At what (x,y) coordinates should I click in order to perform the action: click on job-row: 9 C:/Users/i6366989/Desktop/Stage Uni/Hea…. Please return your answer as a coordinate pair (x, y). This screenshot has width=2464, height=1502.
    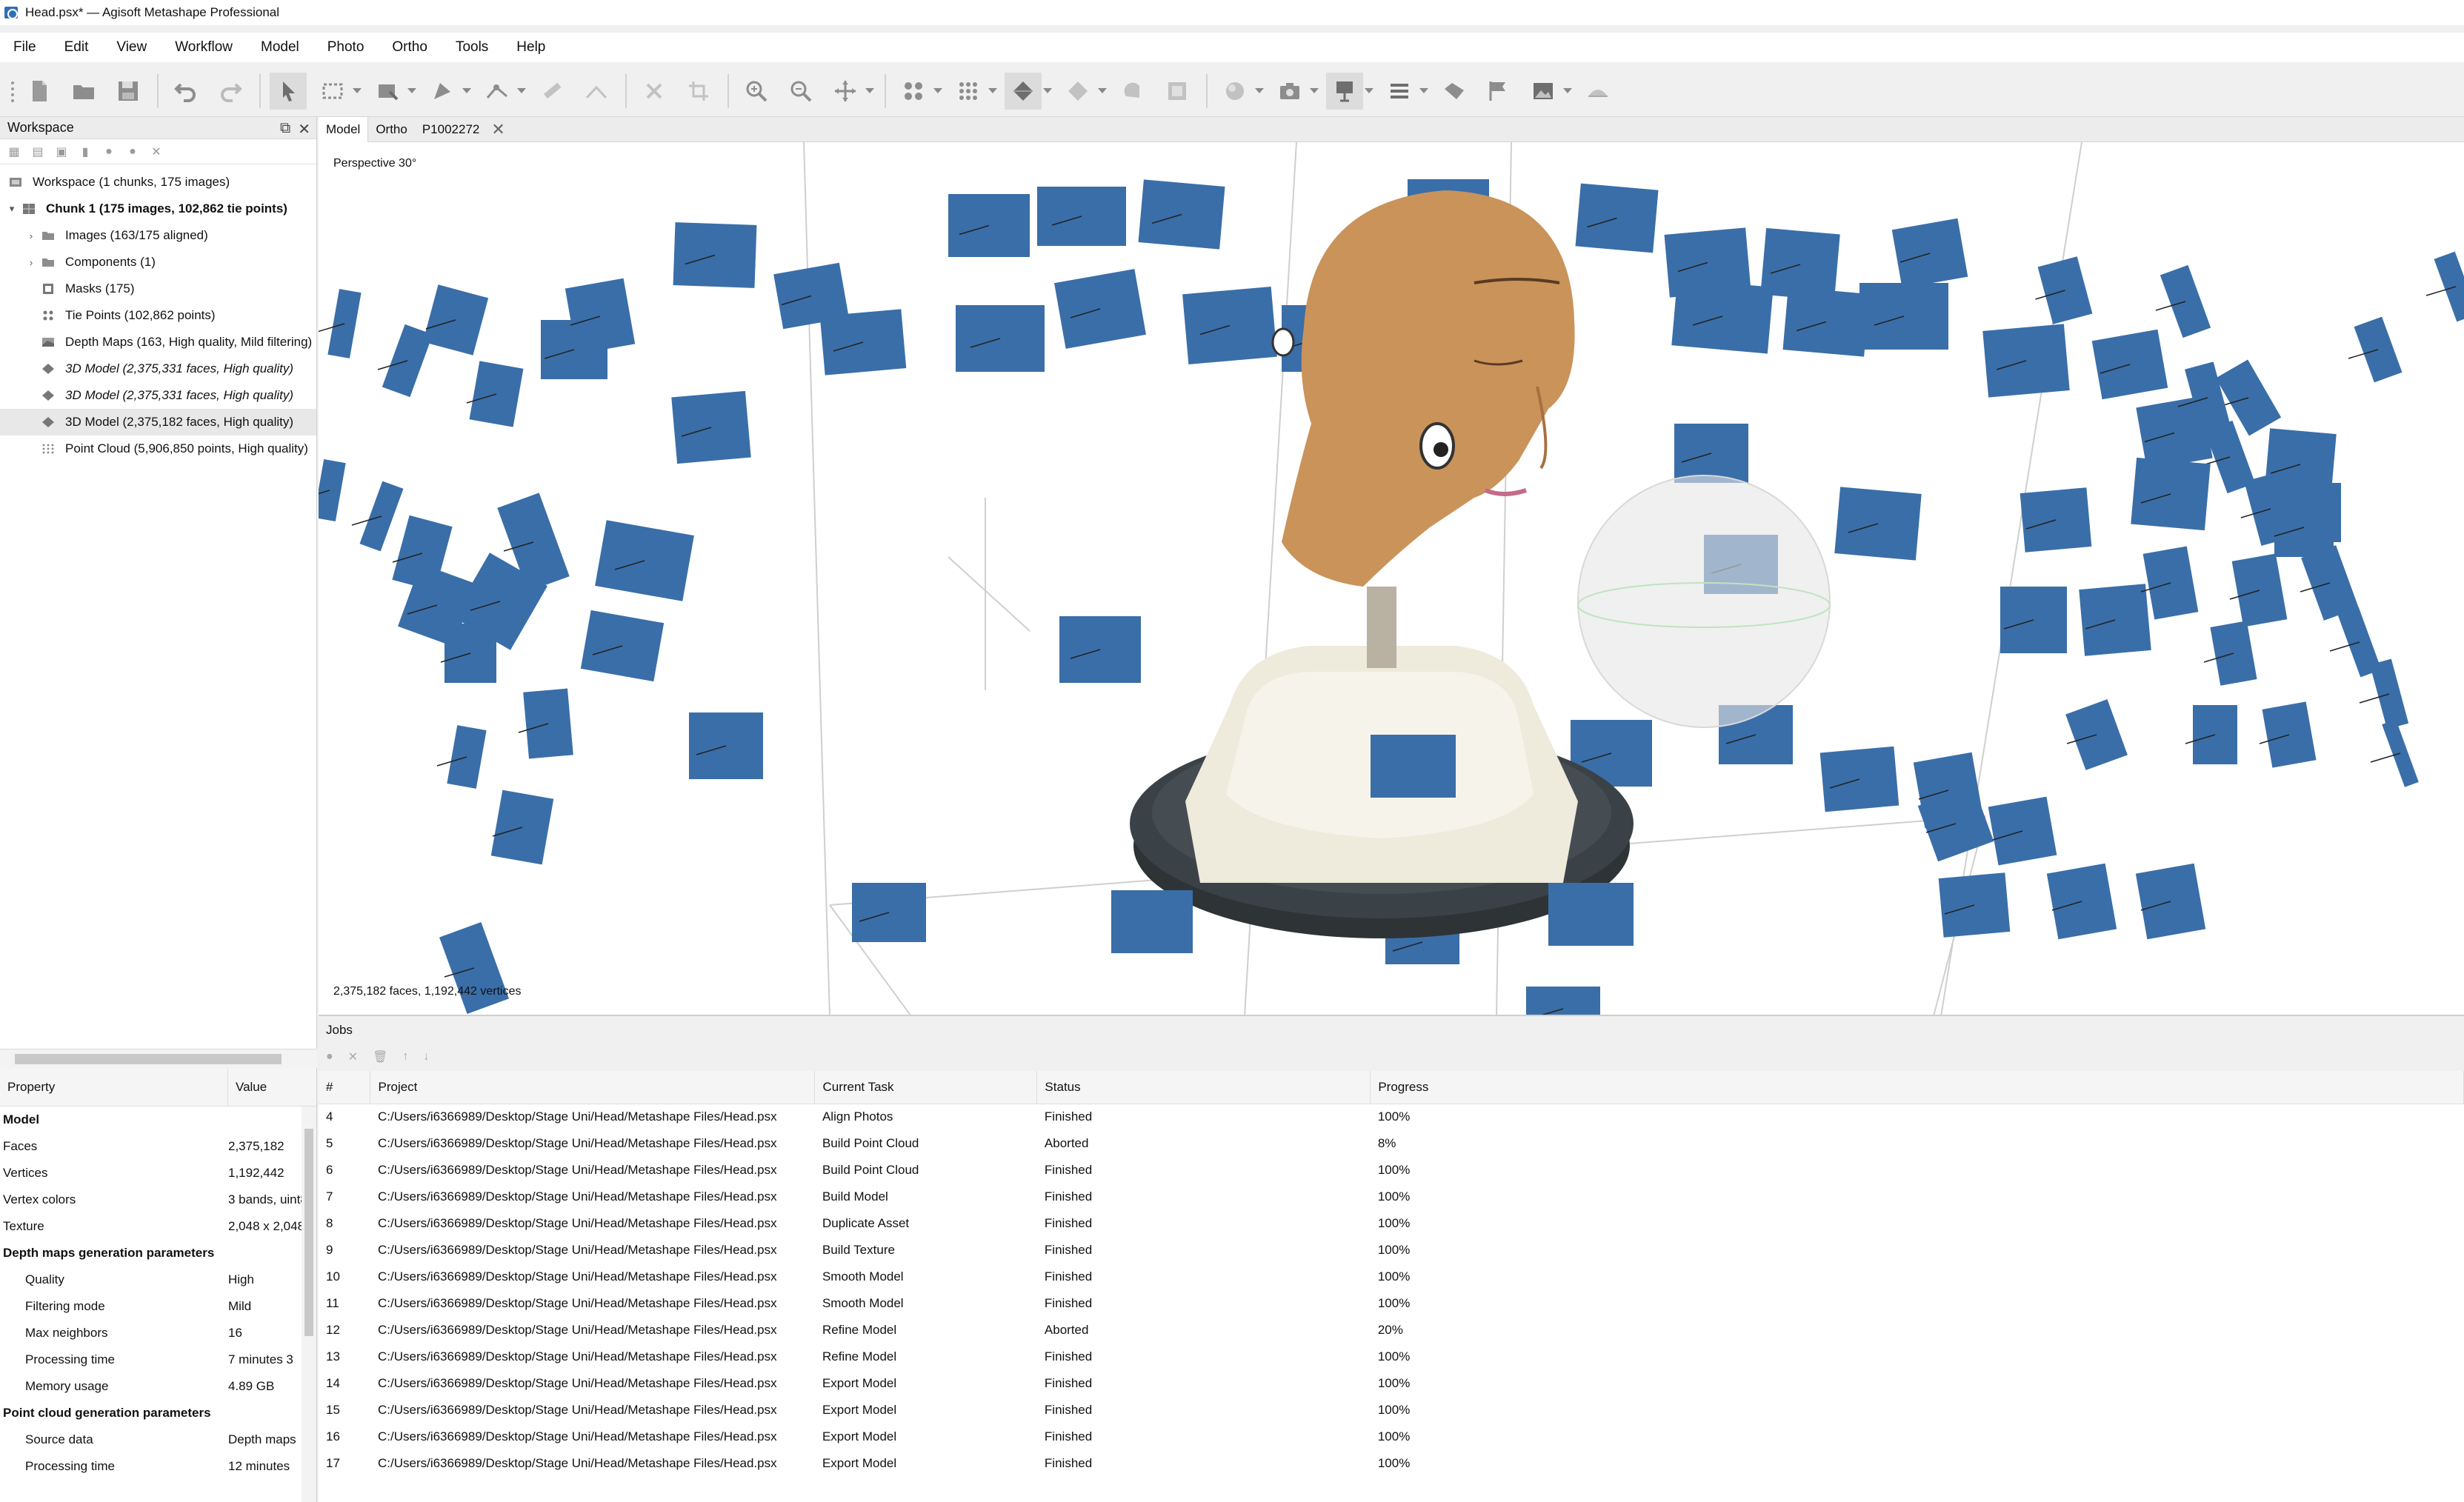
    Looking at the image, I should click on (1392, 1250).